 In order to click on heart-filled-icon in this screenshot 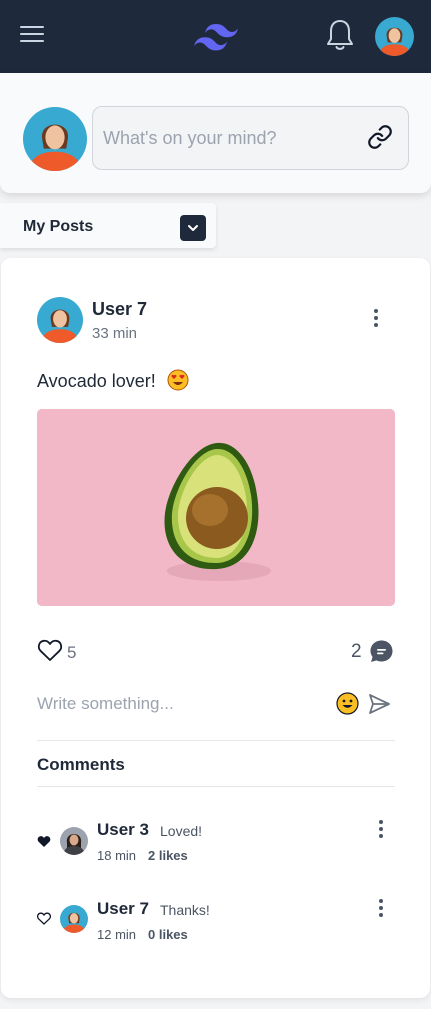, I will do `click(44, 841)`.